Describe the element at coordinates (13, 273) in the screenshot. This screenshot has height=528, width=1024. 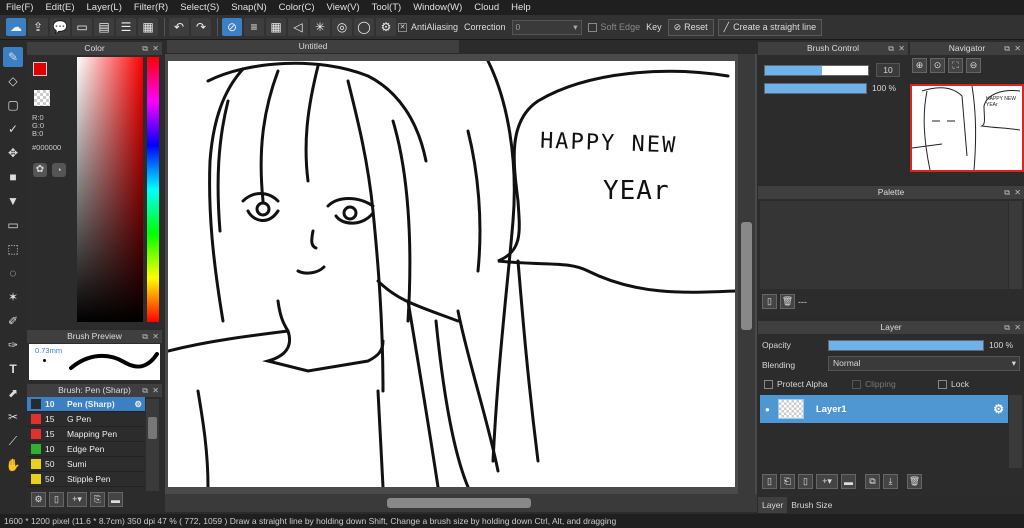
I see `lasso-tool-icon: ◌` at that location.